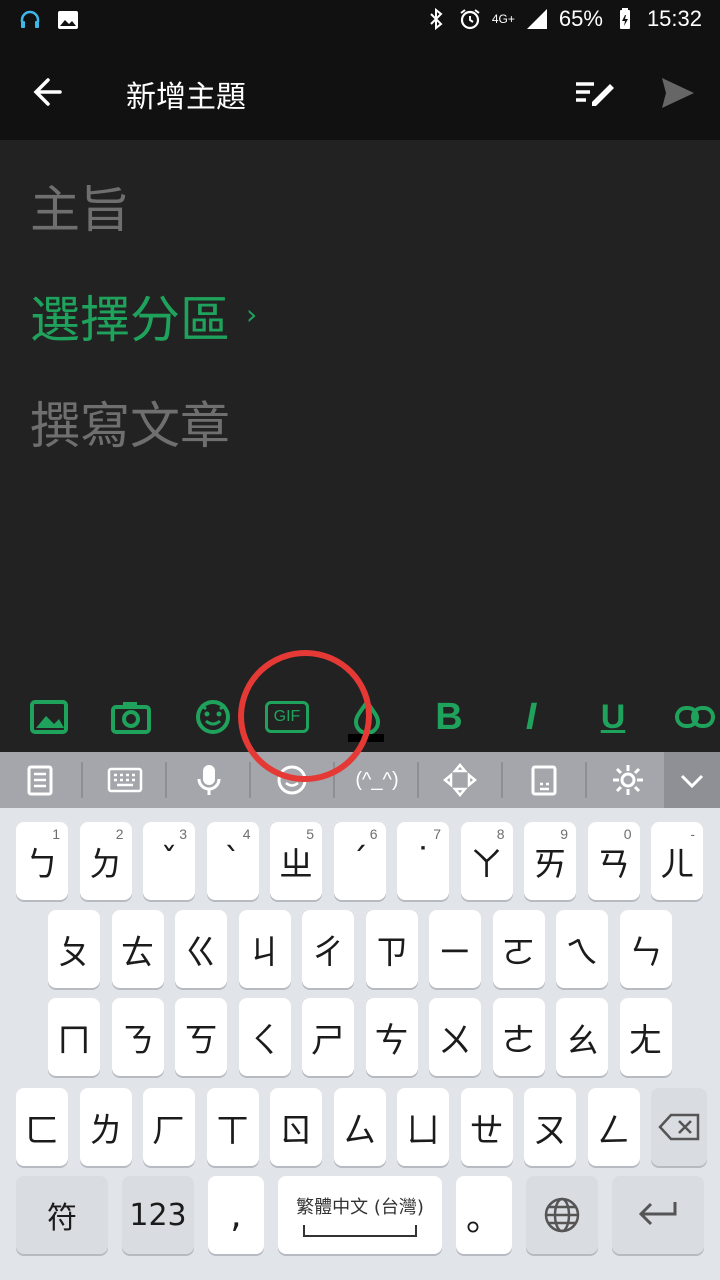 The width and height of the screenshot is (720, 1280). What do you see at coordinates (105, 1130) in the screenshot?
I see `key-char: ㄌ` at bounding box center [105, 1130].